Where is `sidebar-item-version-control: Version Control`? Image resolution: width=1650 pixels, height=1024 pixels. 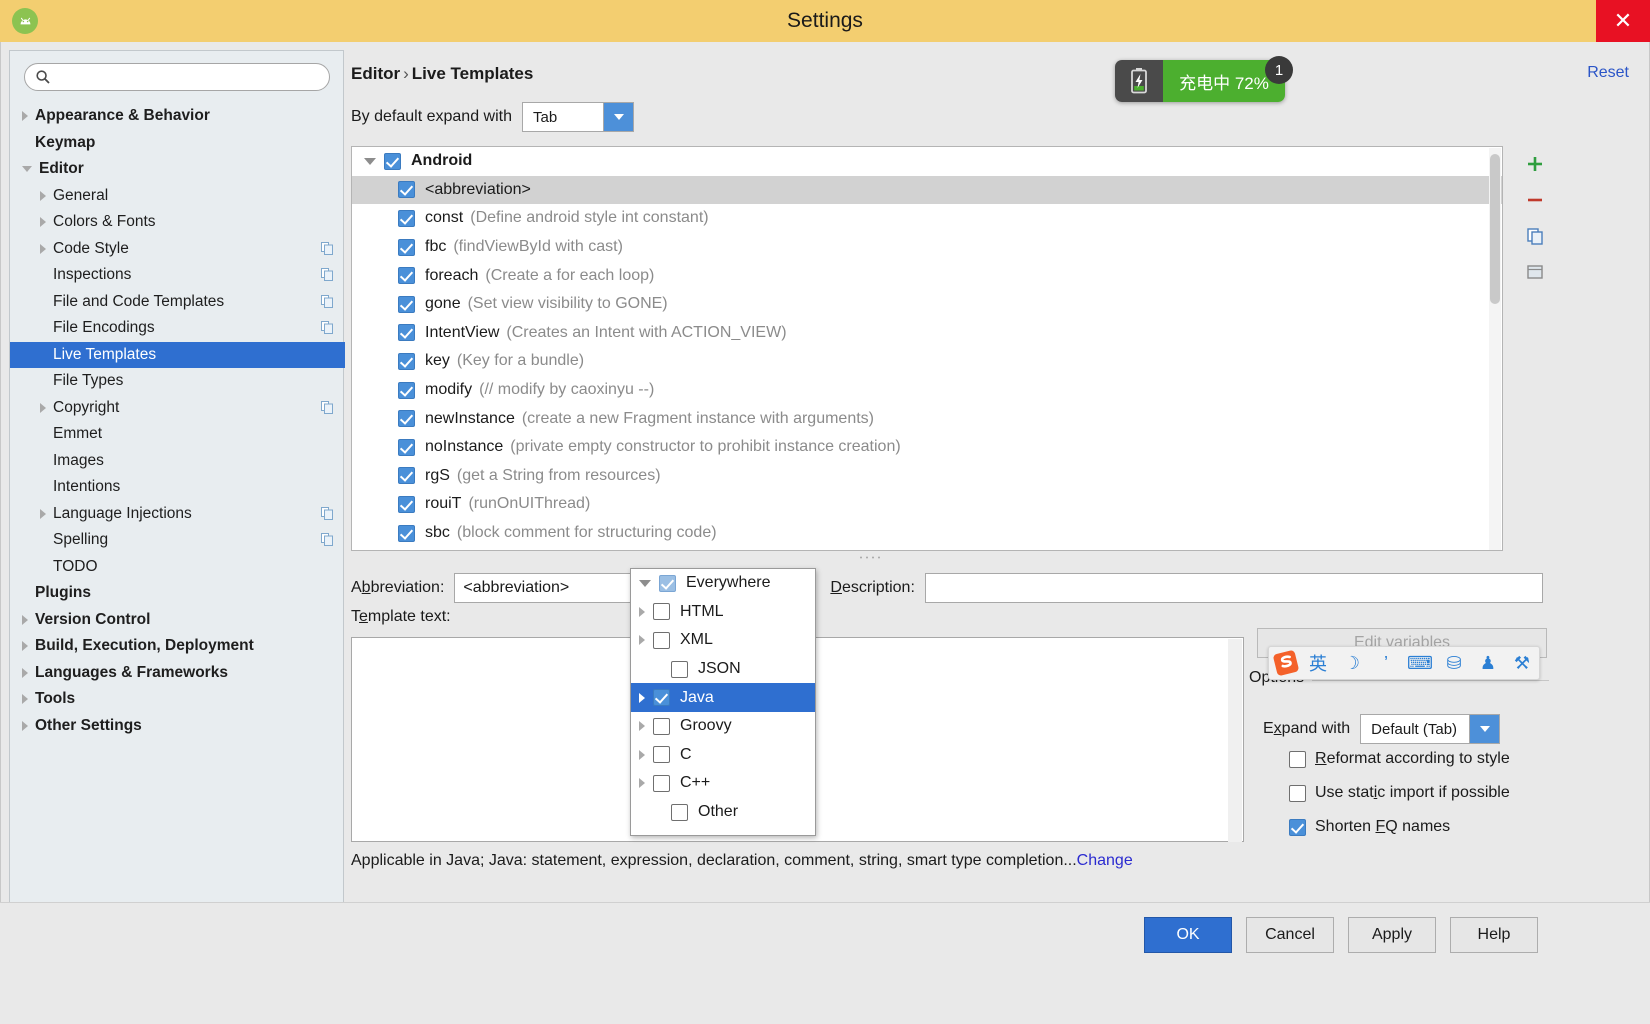 sidebar-item-version-control: Version Control is located at coordinates (177, 620).